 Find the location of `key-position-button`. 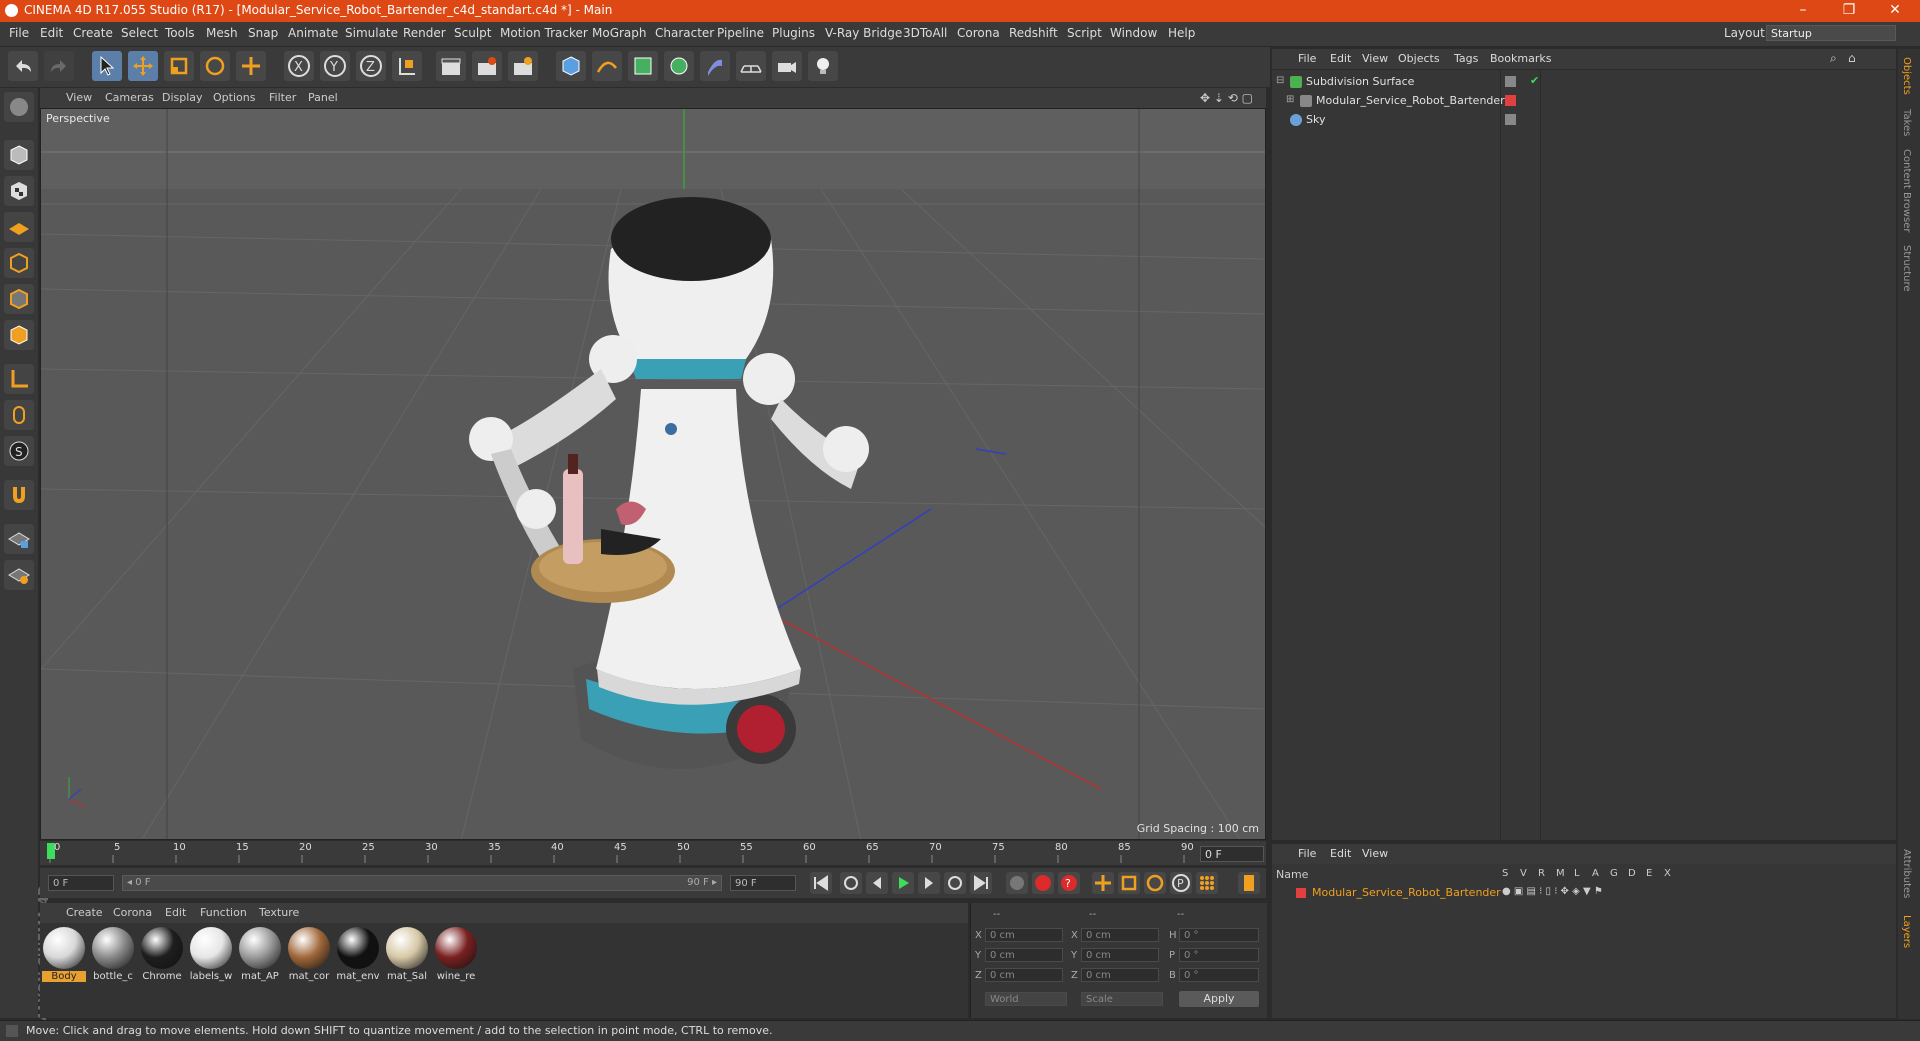

key-position-button is located at coordinates (1103, 883).